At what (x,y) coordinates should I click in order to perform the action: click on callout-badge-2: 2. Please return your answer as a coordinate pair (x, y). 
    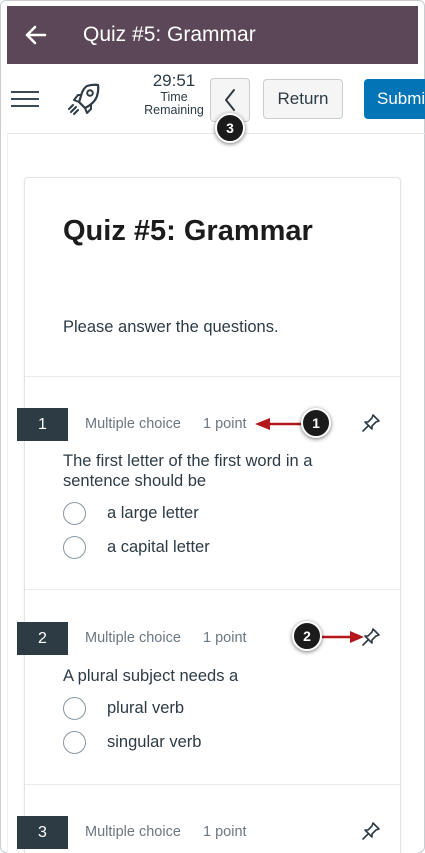
    Looking at the image, I should click on (307, 636).